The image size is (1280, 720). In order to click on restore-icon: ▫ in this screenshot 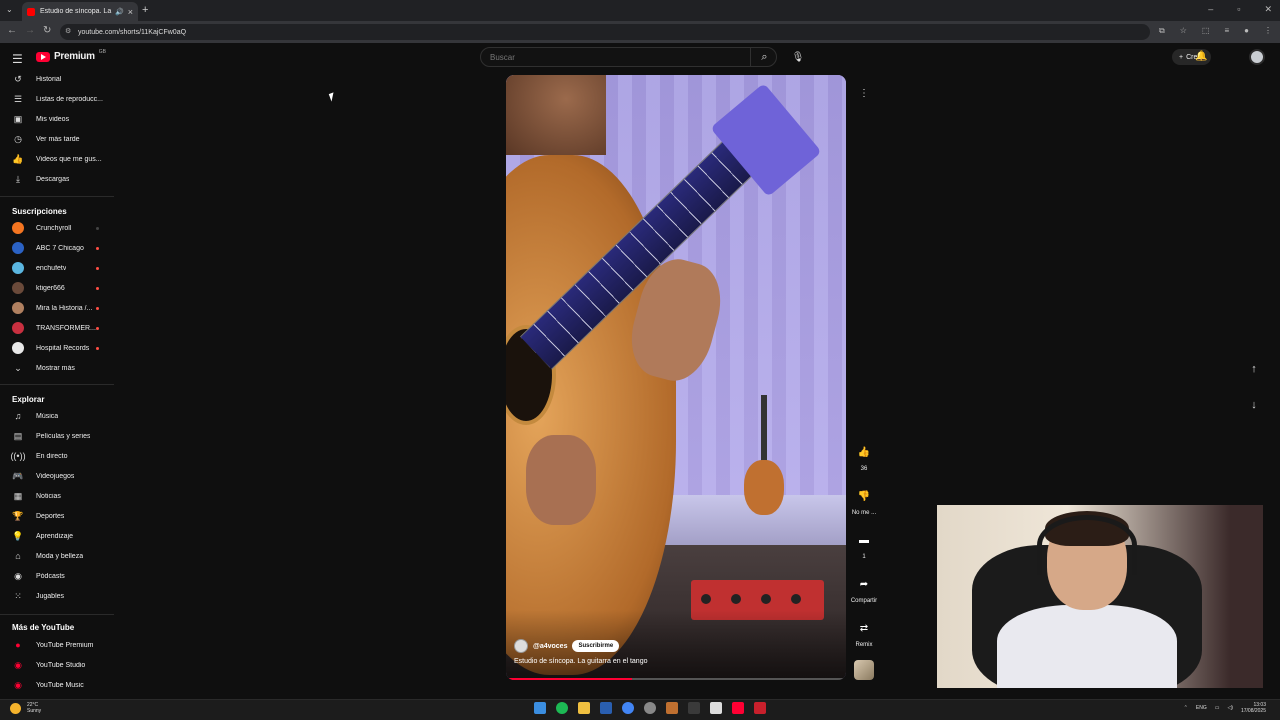, I will do `click(1238, 9)`.